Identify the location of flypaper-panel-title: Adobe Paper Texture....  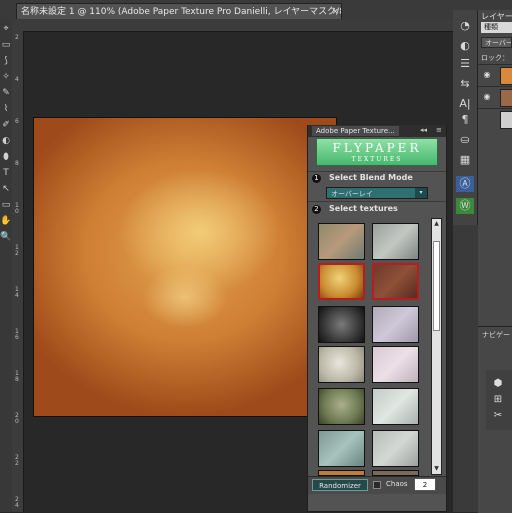
(355, 131).